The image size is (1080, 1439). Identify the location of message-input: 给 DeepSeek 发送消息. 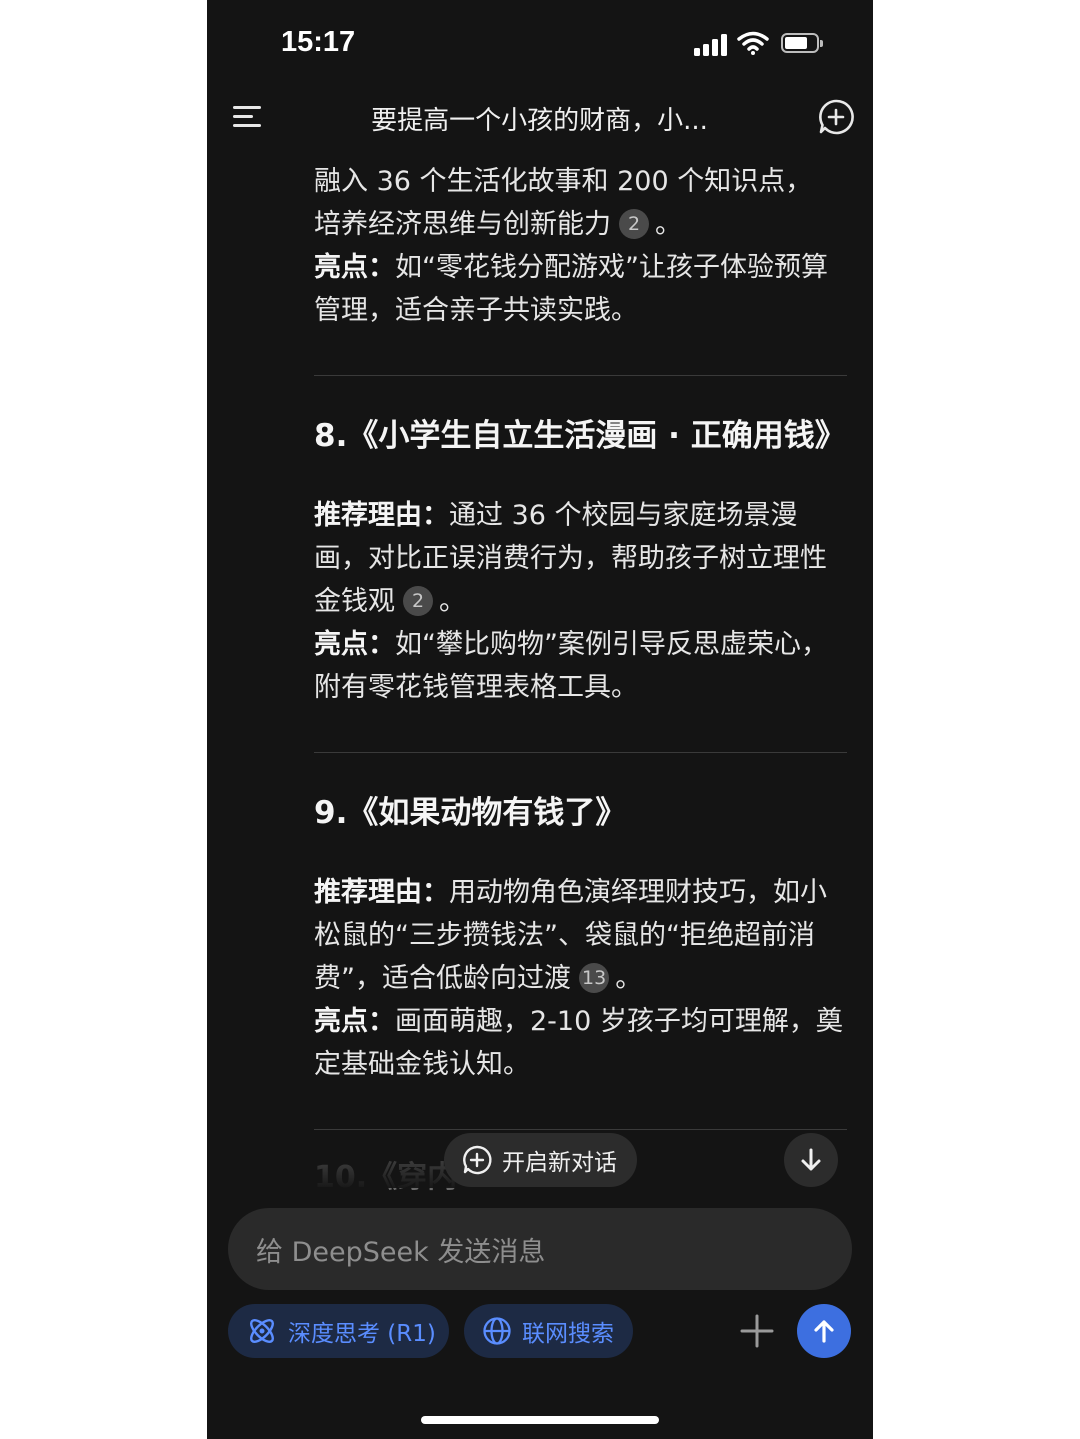
(540, 1249).